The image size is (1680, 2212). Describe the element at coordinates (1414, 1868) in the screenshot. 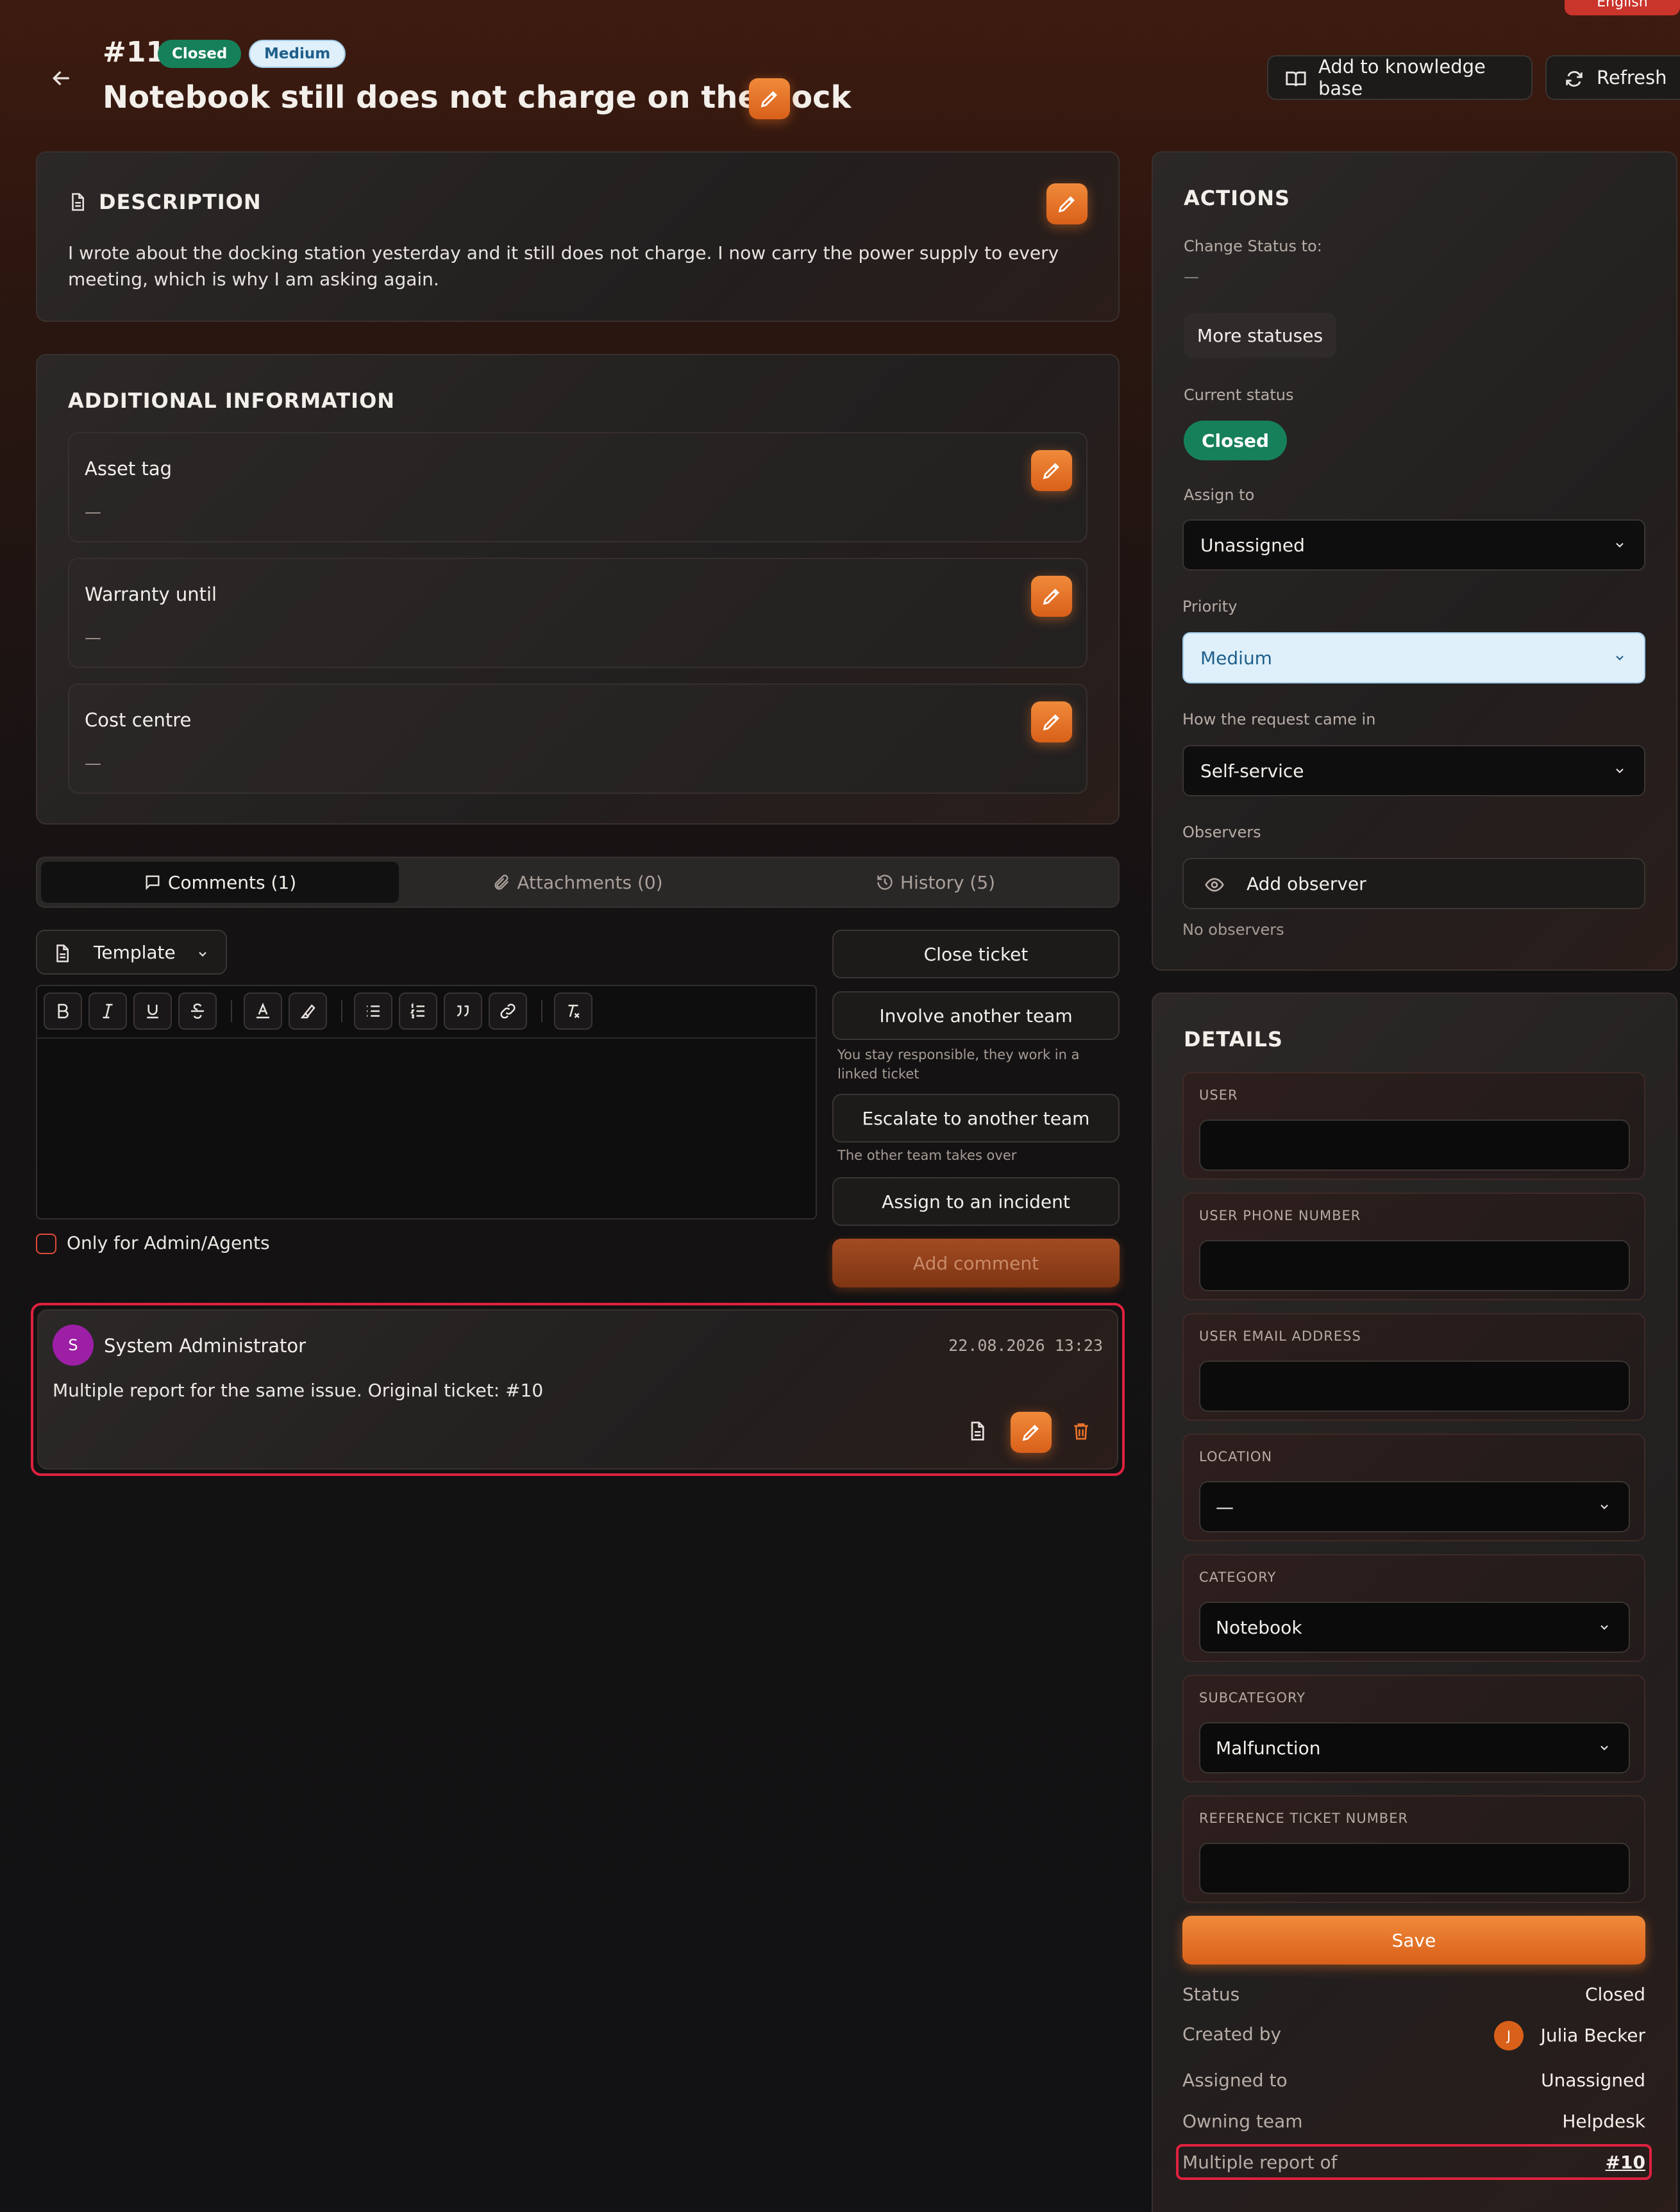

I see `reference-ticket-input` at that location.